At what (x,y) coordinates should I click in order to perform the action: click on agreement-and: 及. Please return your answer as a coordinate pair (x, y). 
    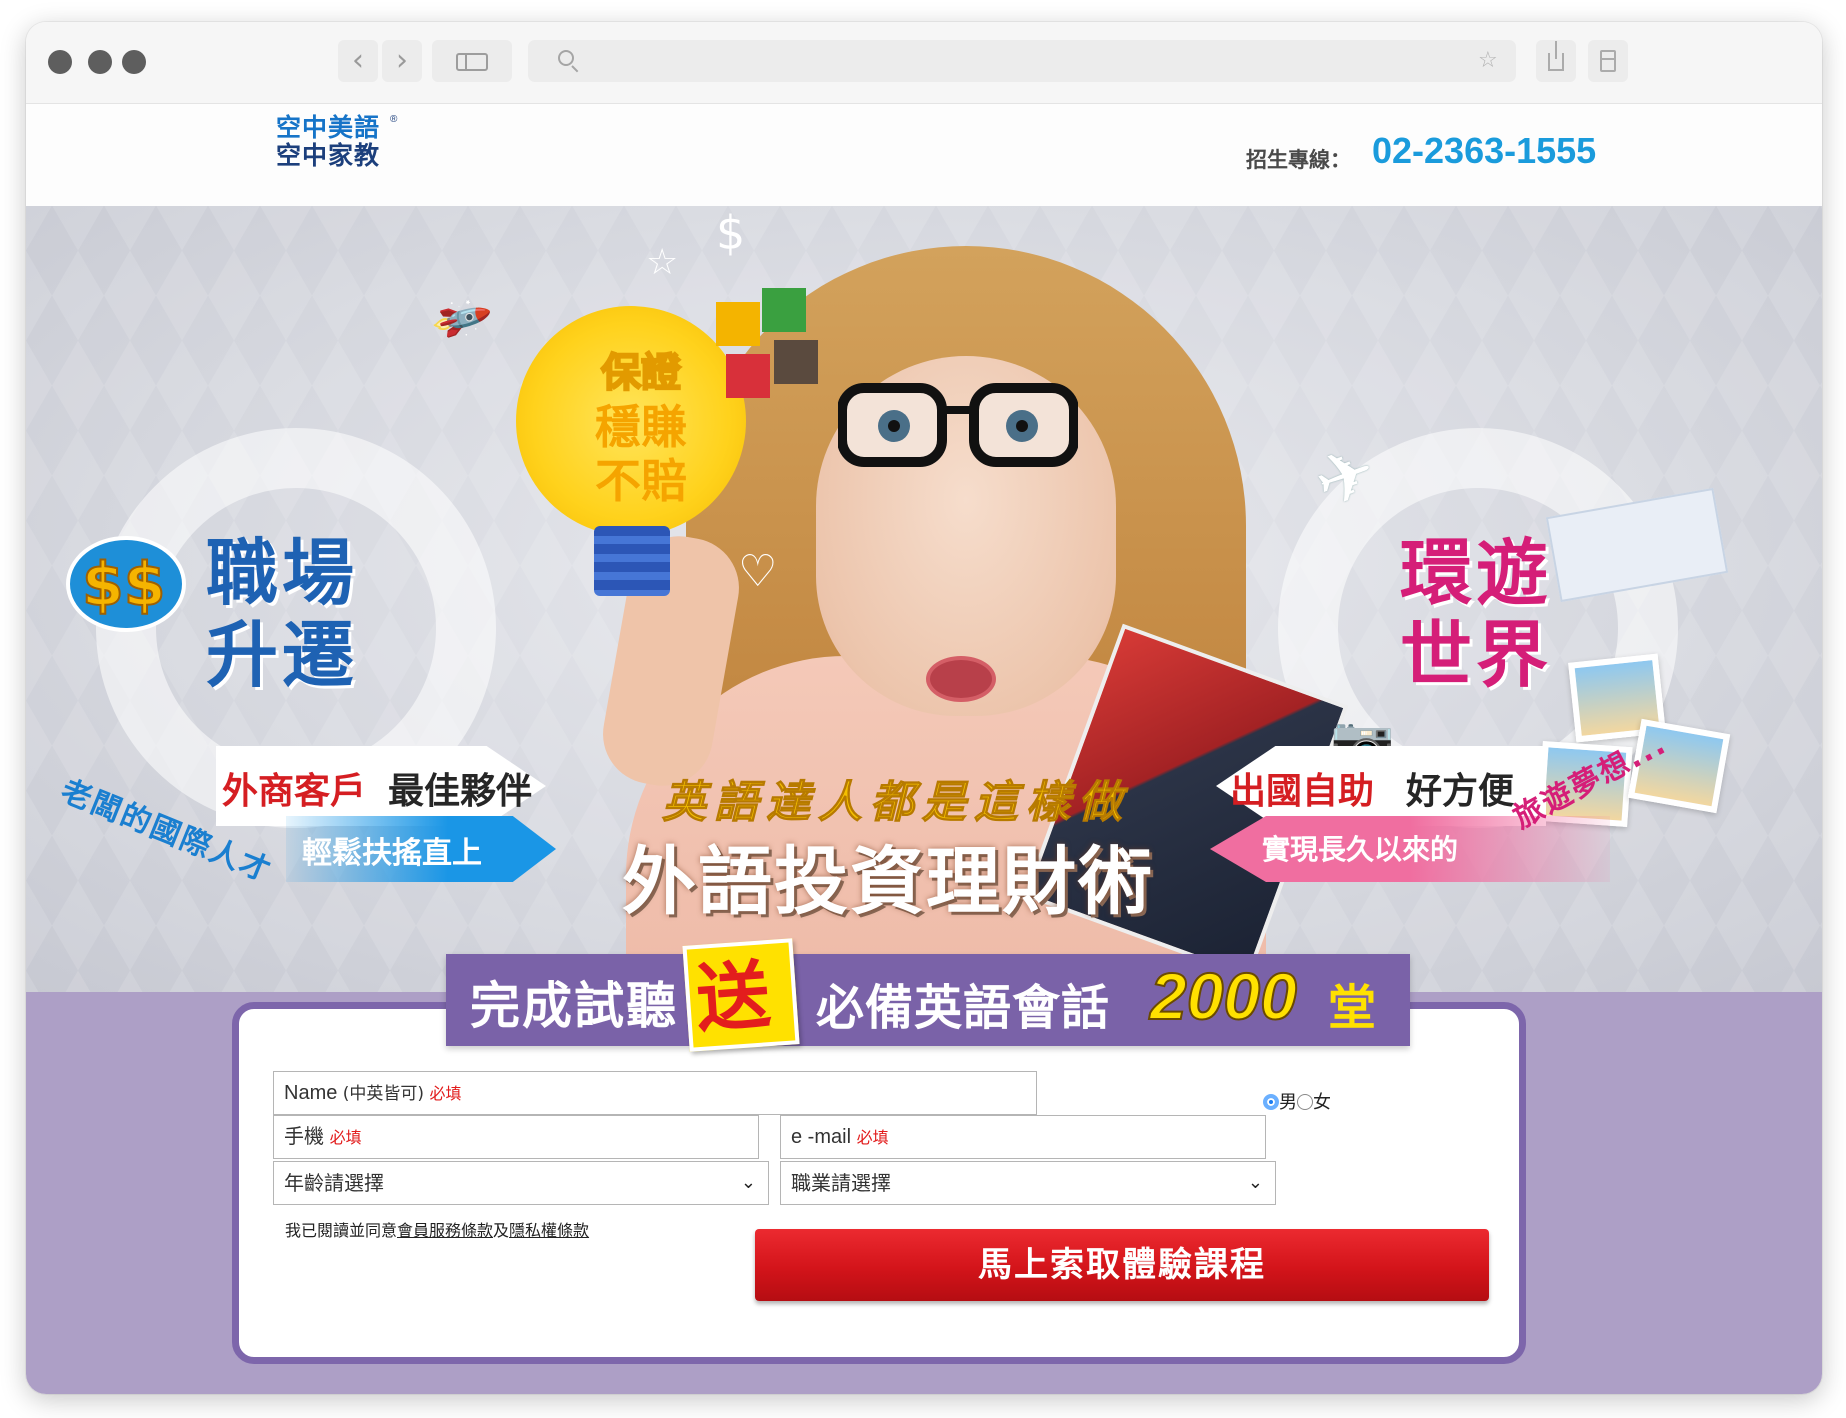
    Looking at the image, I should click on (501, 1230).